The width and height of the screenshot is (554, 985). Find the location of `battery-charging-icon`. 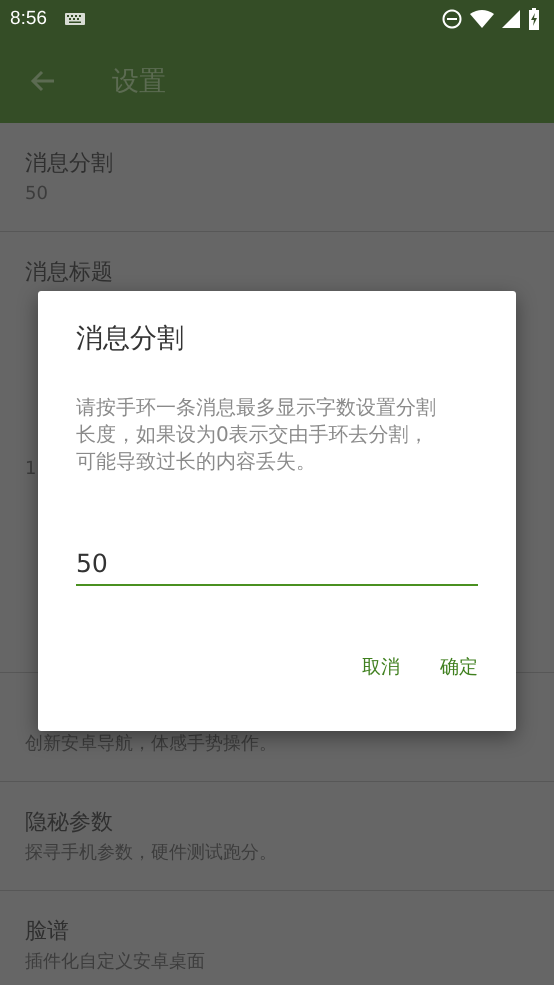

battery-charging-icon is located at coordinates (534, 19).